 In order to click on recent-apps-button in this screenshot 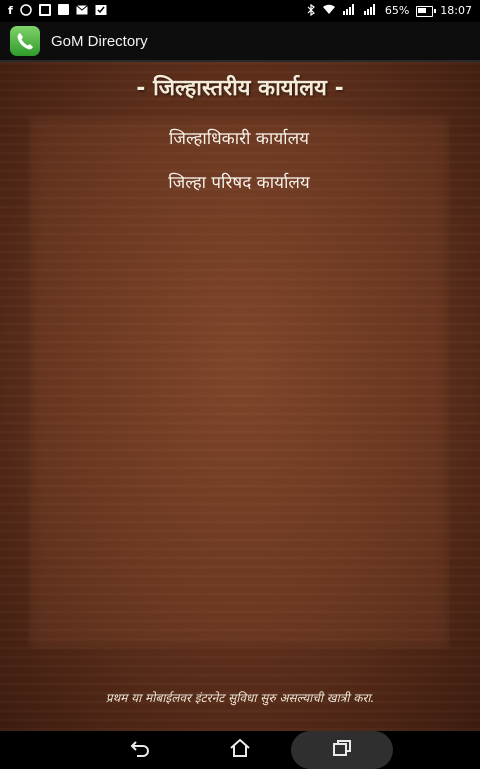, I will do `click(342, 750)`.